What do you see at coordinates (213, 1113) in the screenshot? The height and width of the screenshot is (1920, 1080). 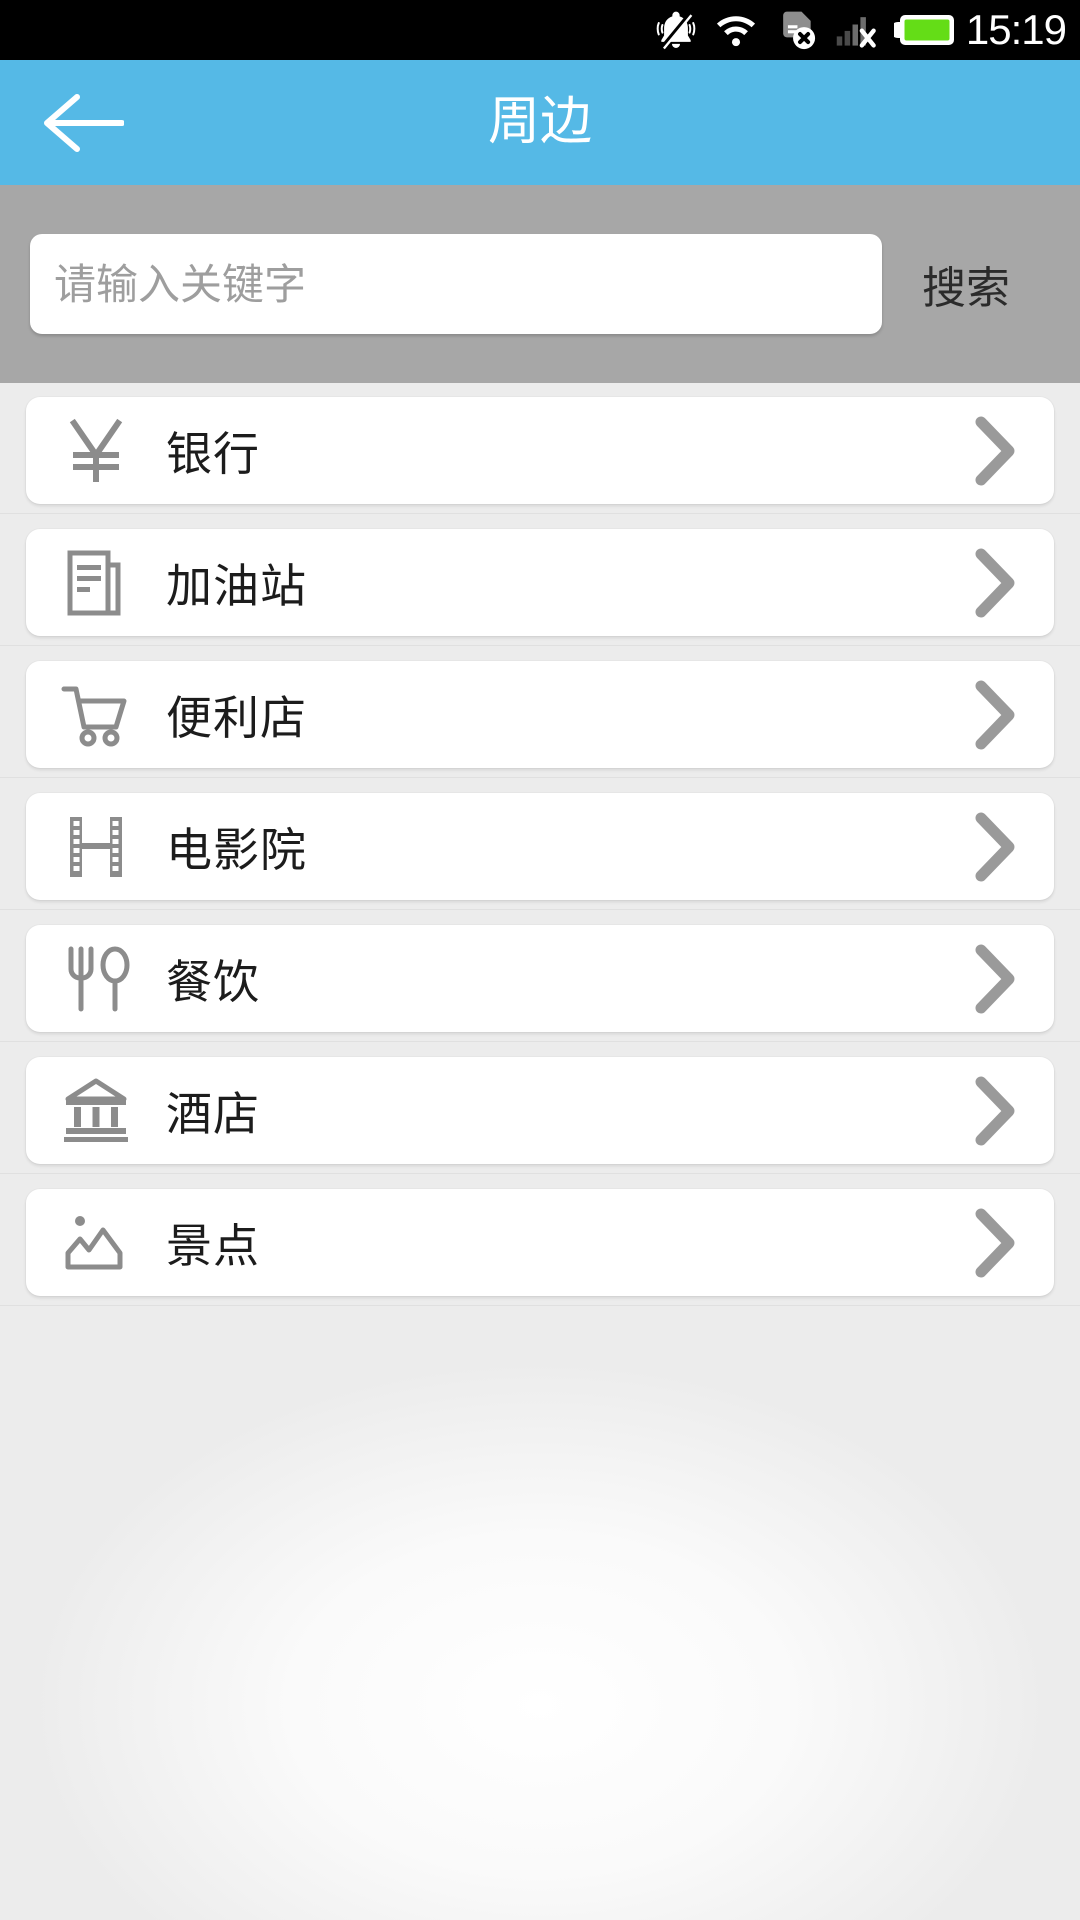 I see `list-item-label: 酒店` at bounding box center [213, 1113].